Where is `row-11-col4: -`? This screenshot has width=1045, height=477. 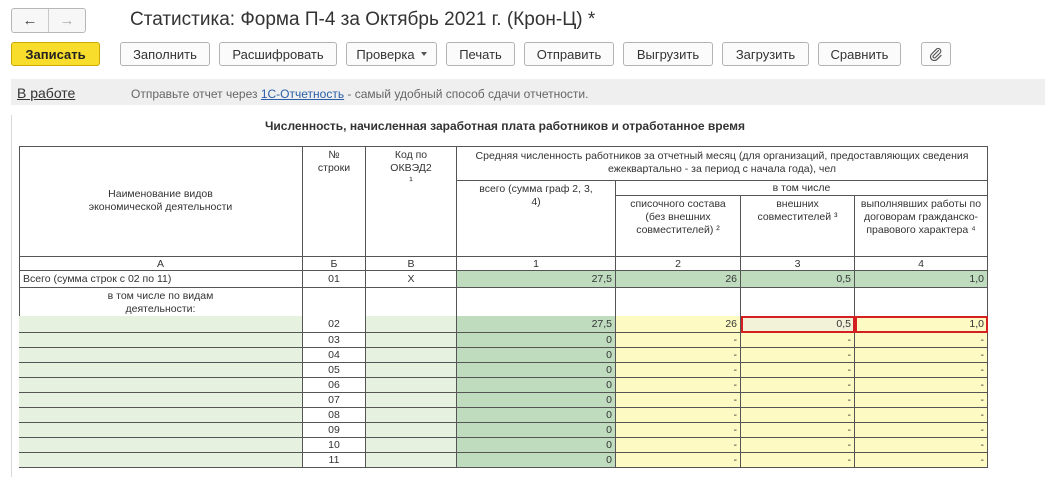
row-11-col4: - is located at coordinates (921, 460).